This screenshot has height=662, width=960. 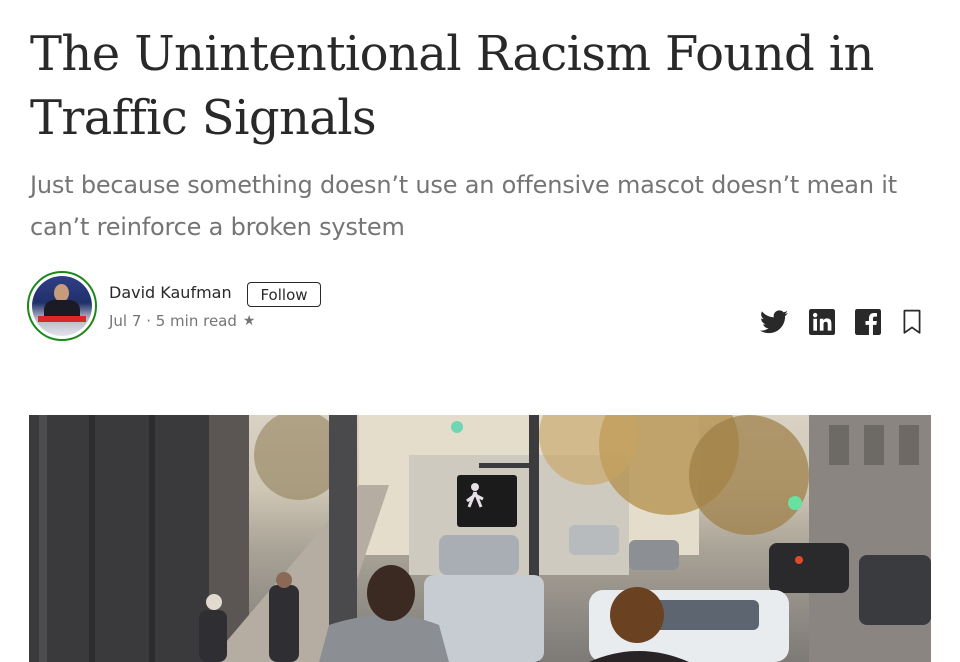 I want to click on member-star-icon: ★, so click(x=249, y=321).